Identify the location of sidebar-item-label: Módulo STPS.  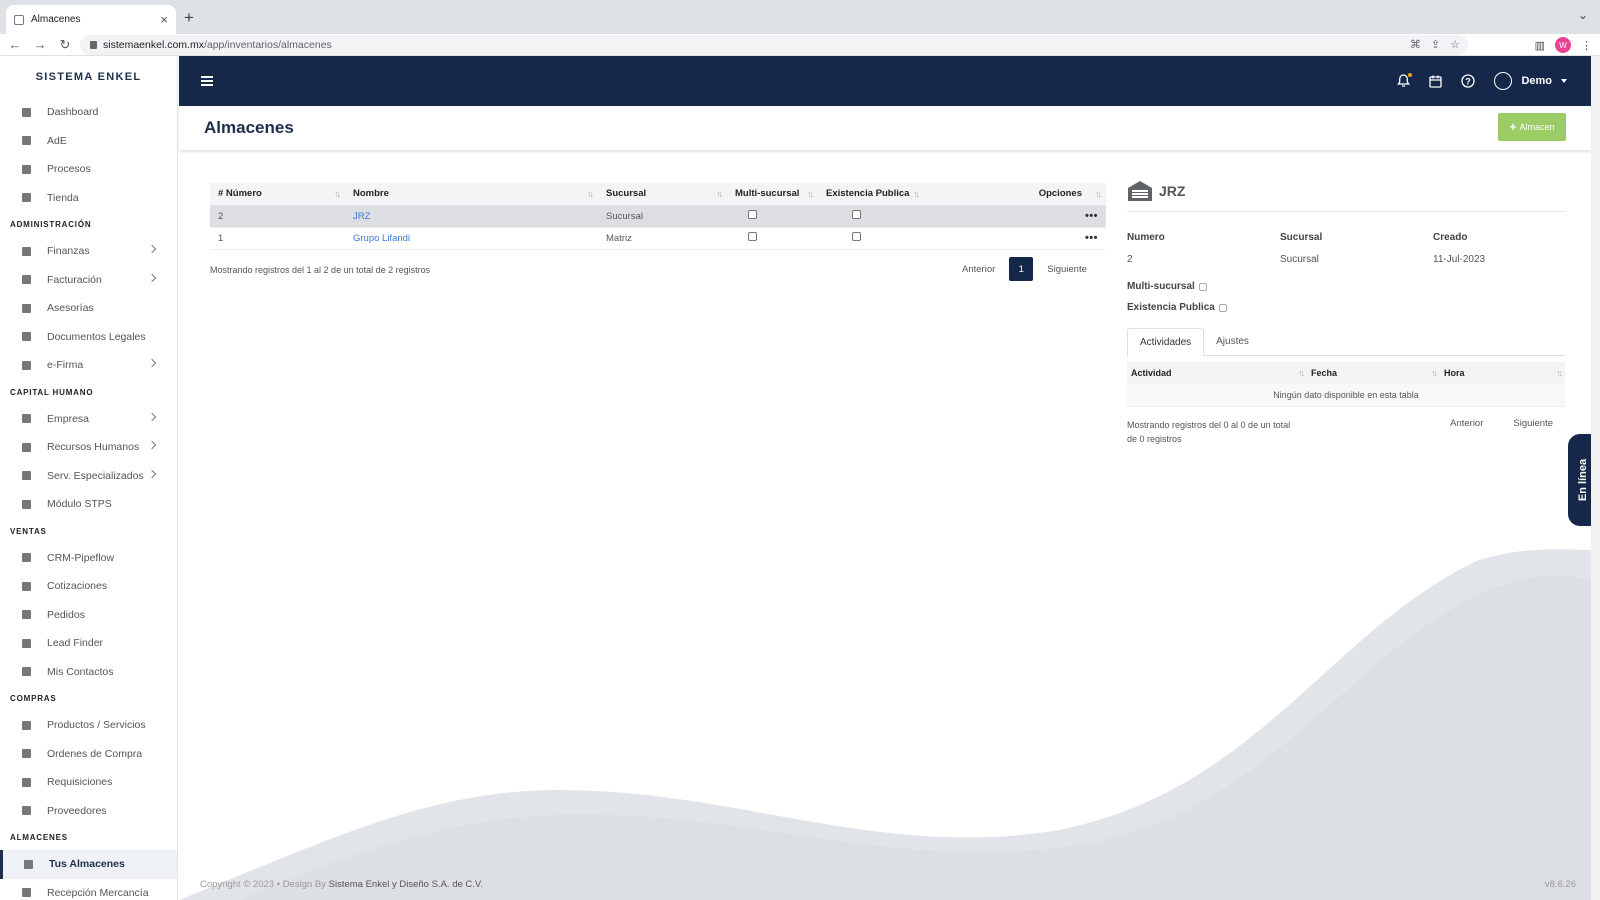
(79, 504).